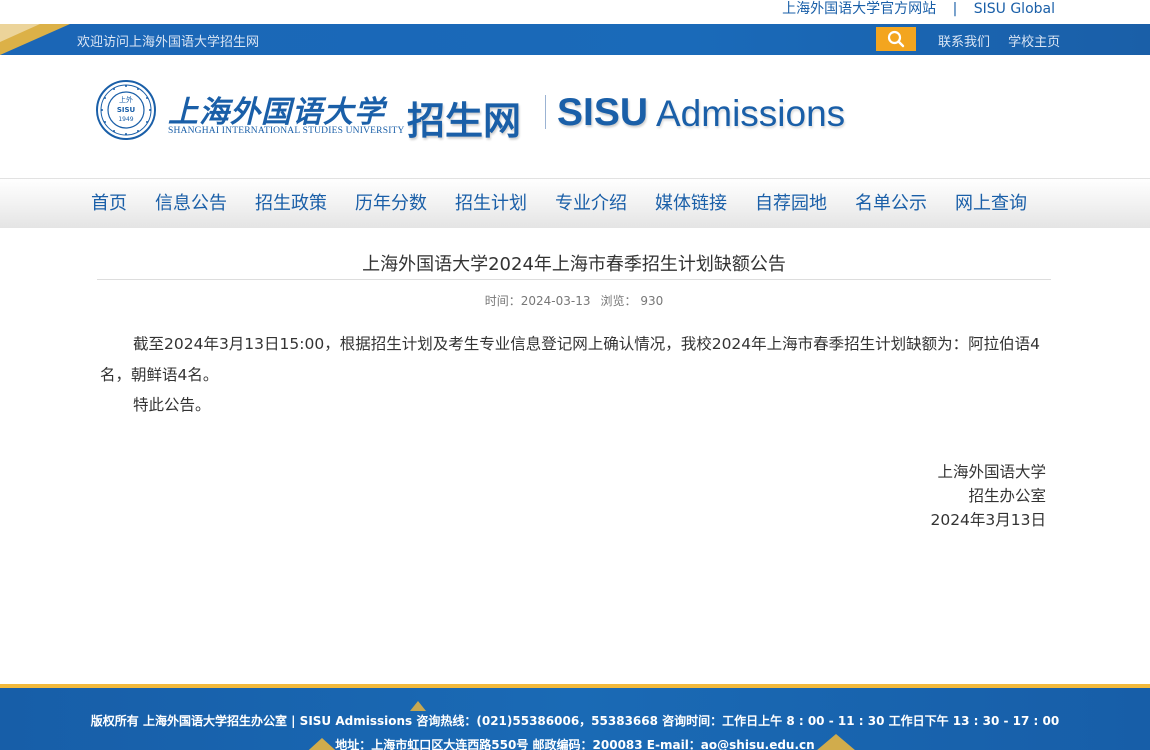  Describe the element at coordinates (1007, 496) in the screenshot. I see `signature-dept: 招生办公室` at that location.